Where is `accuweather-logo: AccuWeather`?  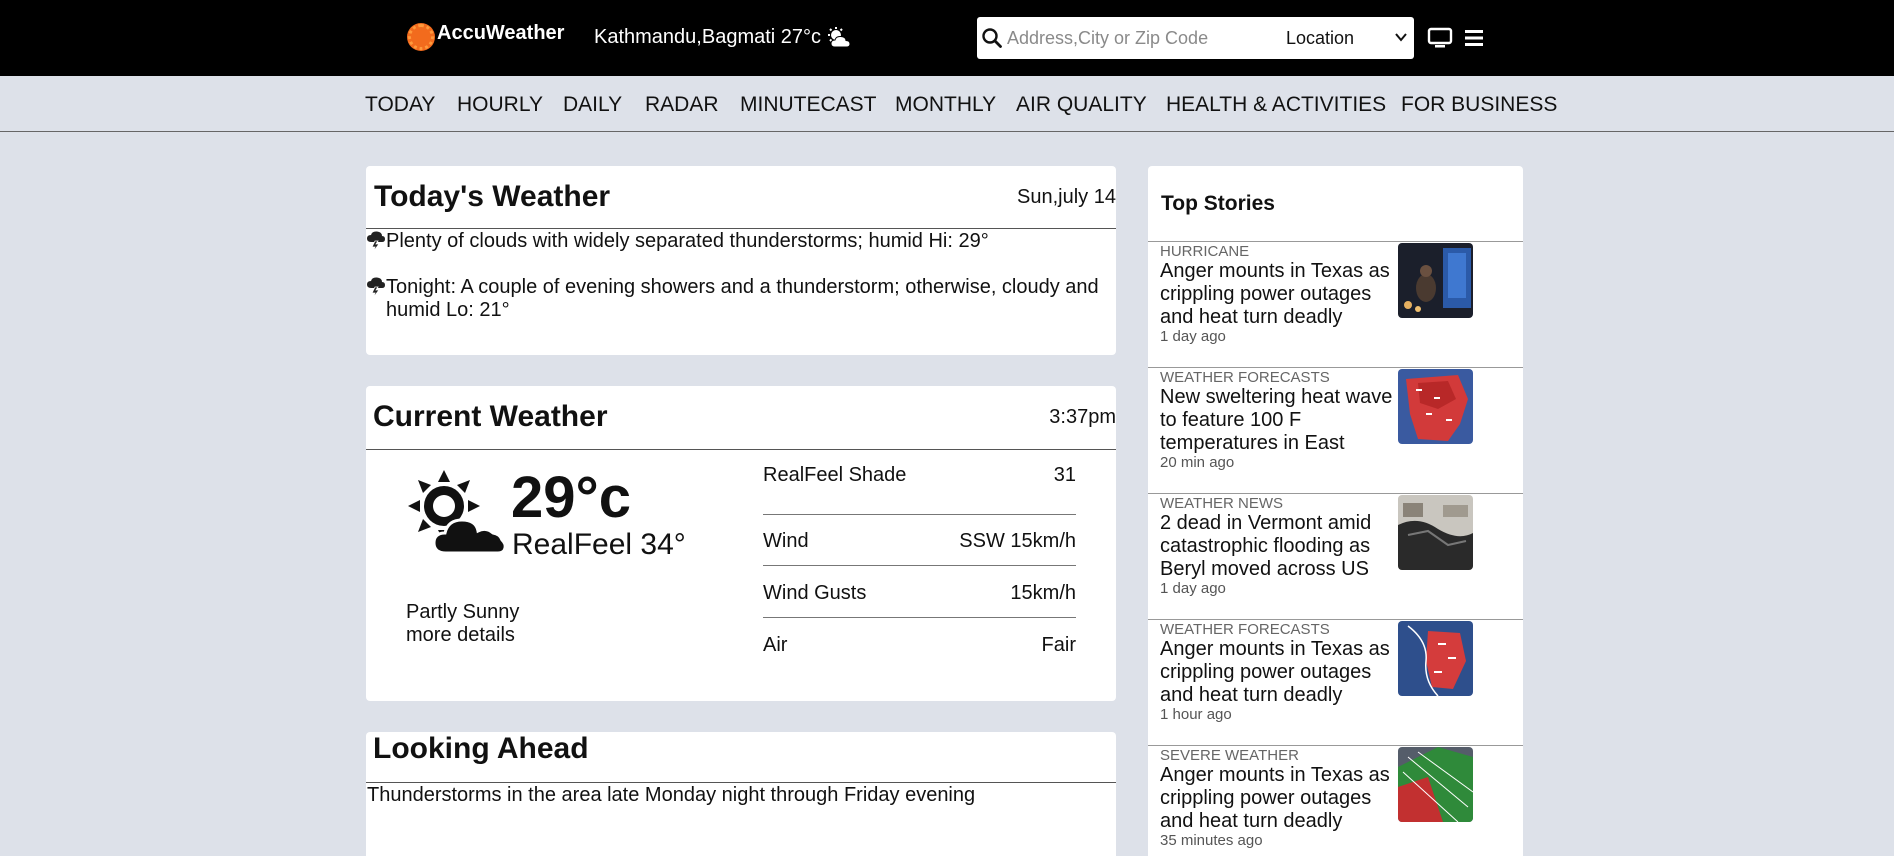 accuweather-logo: AccuWeather is located at coordinates (486, 35).